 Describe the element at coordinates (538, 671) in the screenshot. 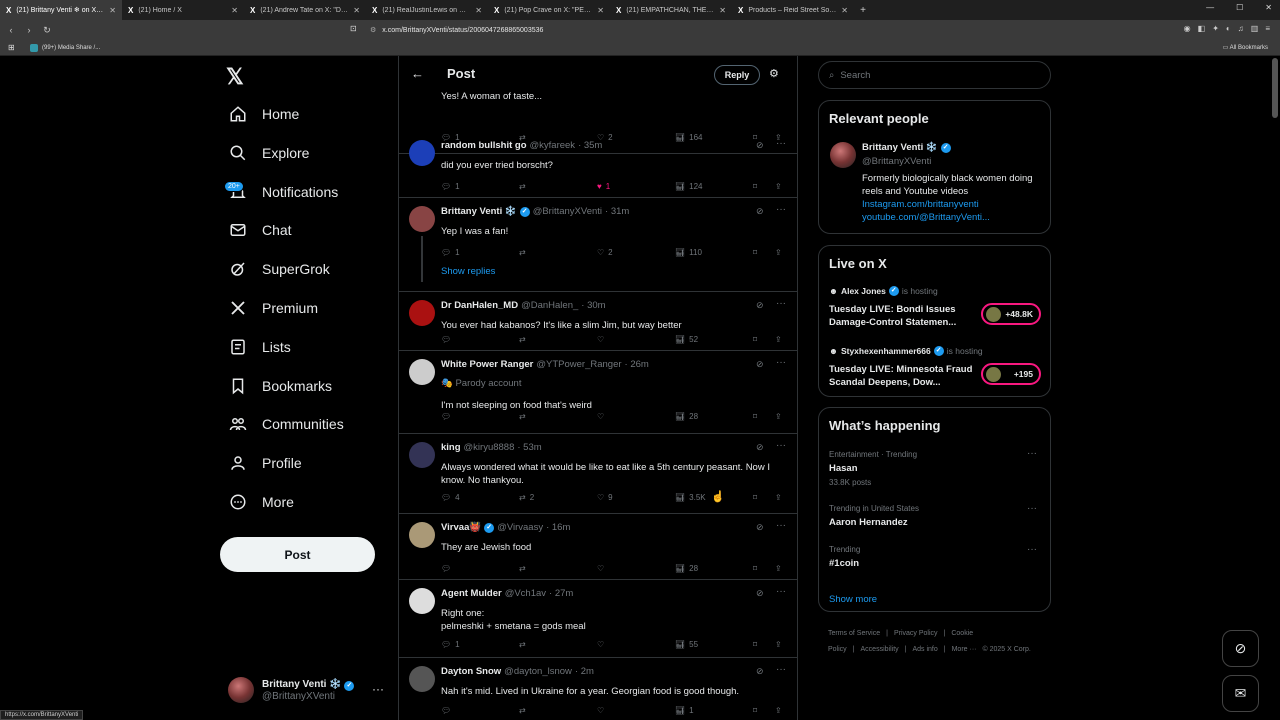

I see `tweet-author-handle: @dayton_lsnow` at that location.